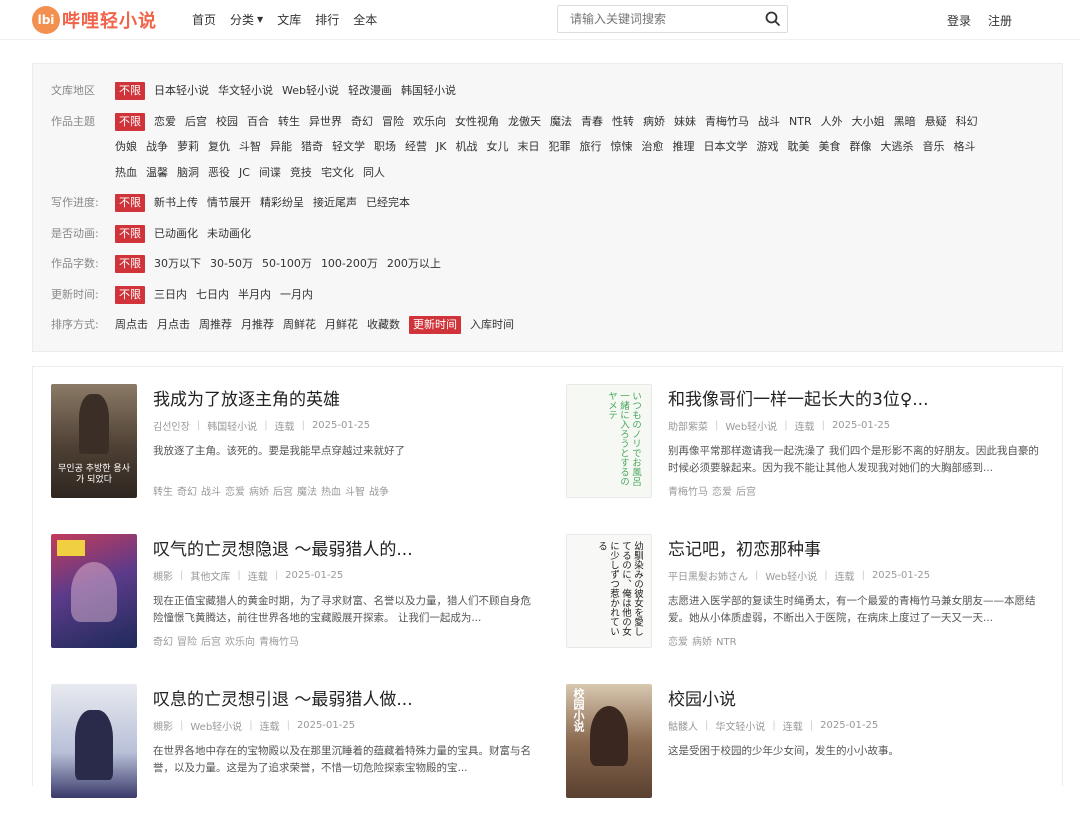 The height and width of the screenshot is (814, 1080). What do you see at coordinates (664, 19) in the screenshot?
I see `search-input` at bounding box center [664, 19].